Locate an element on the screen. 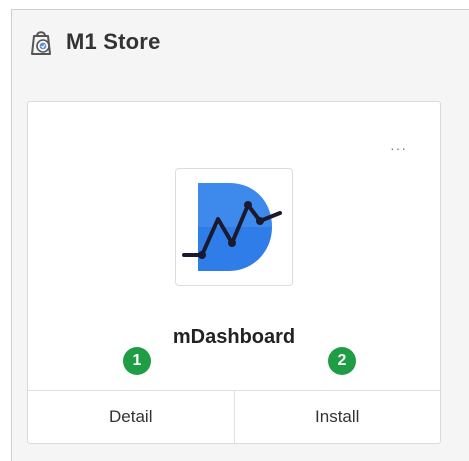 The image size is (469, 461). page-title: M1 Store is located at coordinates (113, 41).